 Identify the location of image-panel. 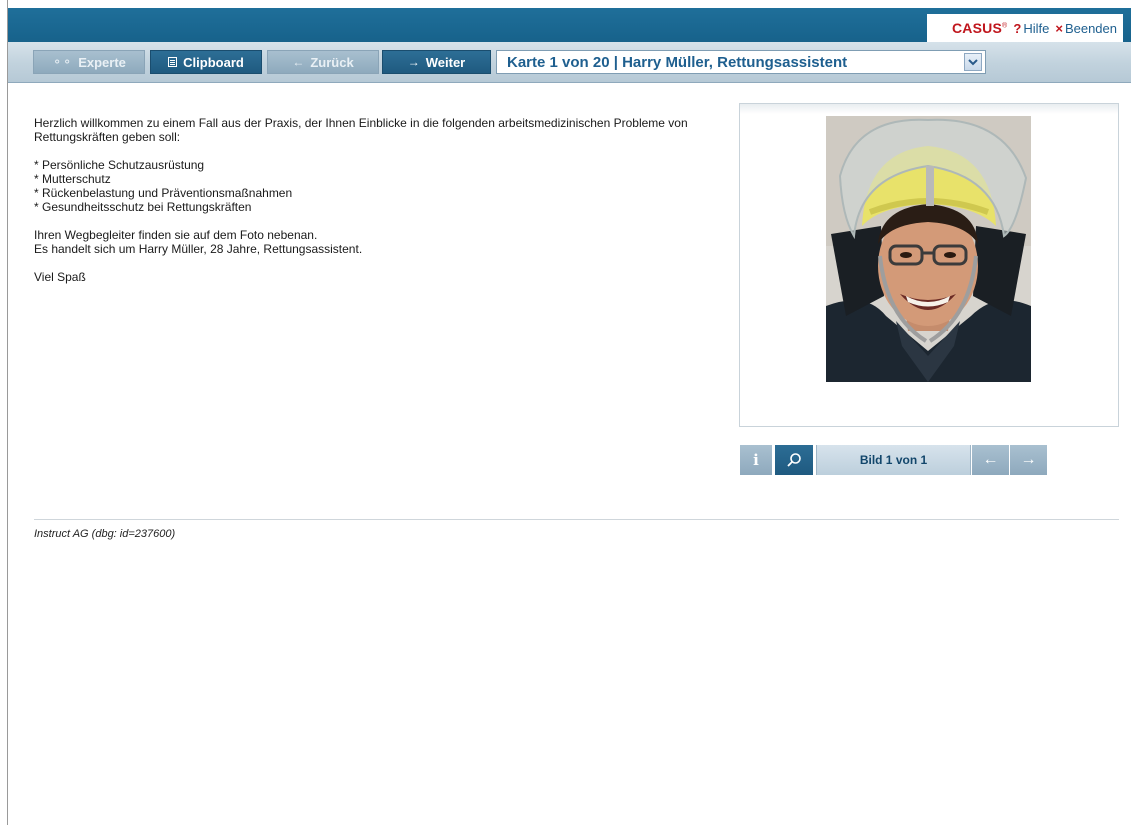
(929, 265).